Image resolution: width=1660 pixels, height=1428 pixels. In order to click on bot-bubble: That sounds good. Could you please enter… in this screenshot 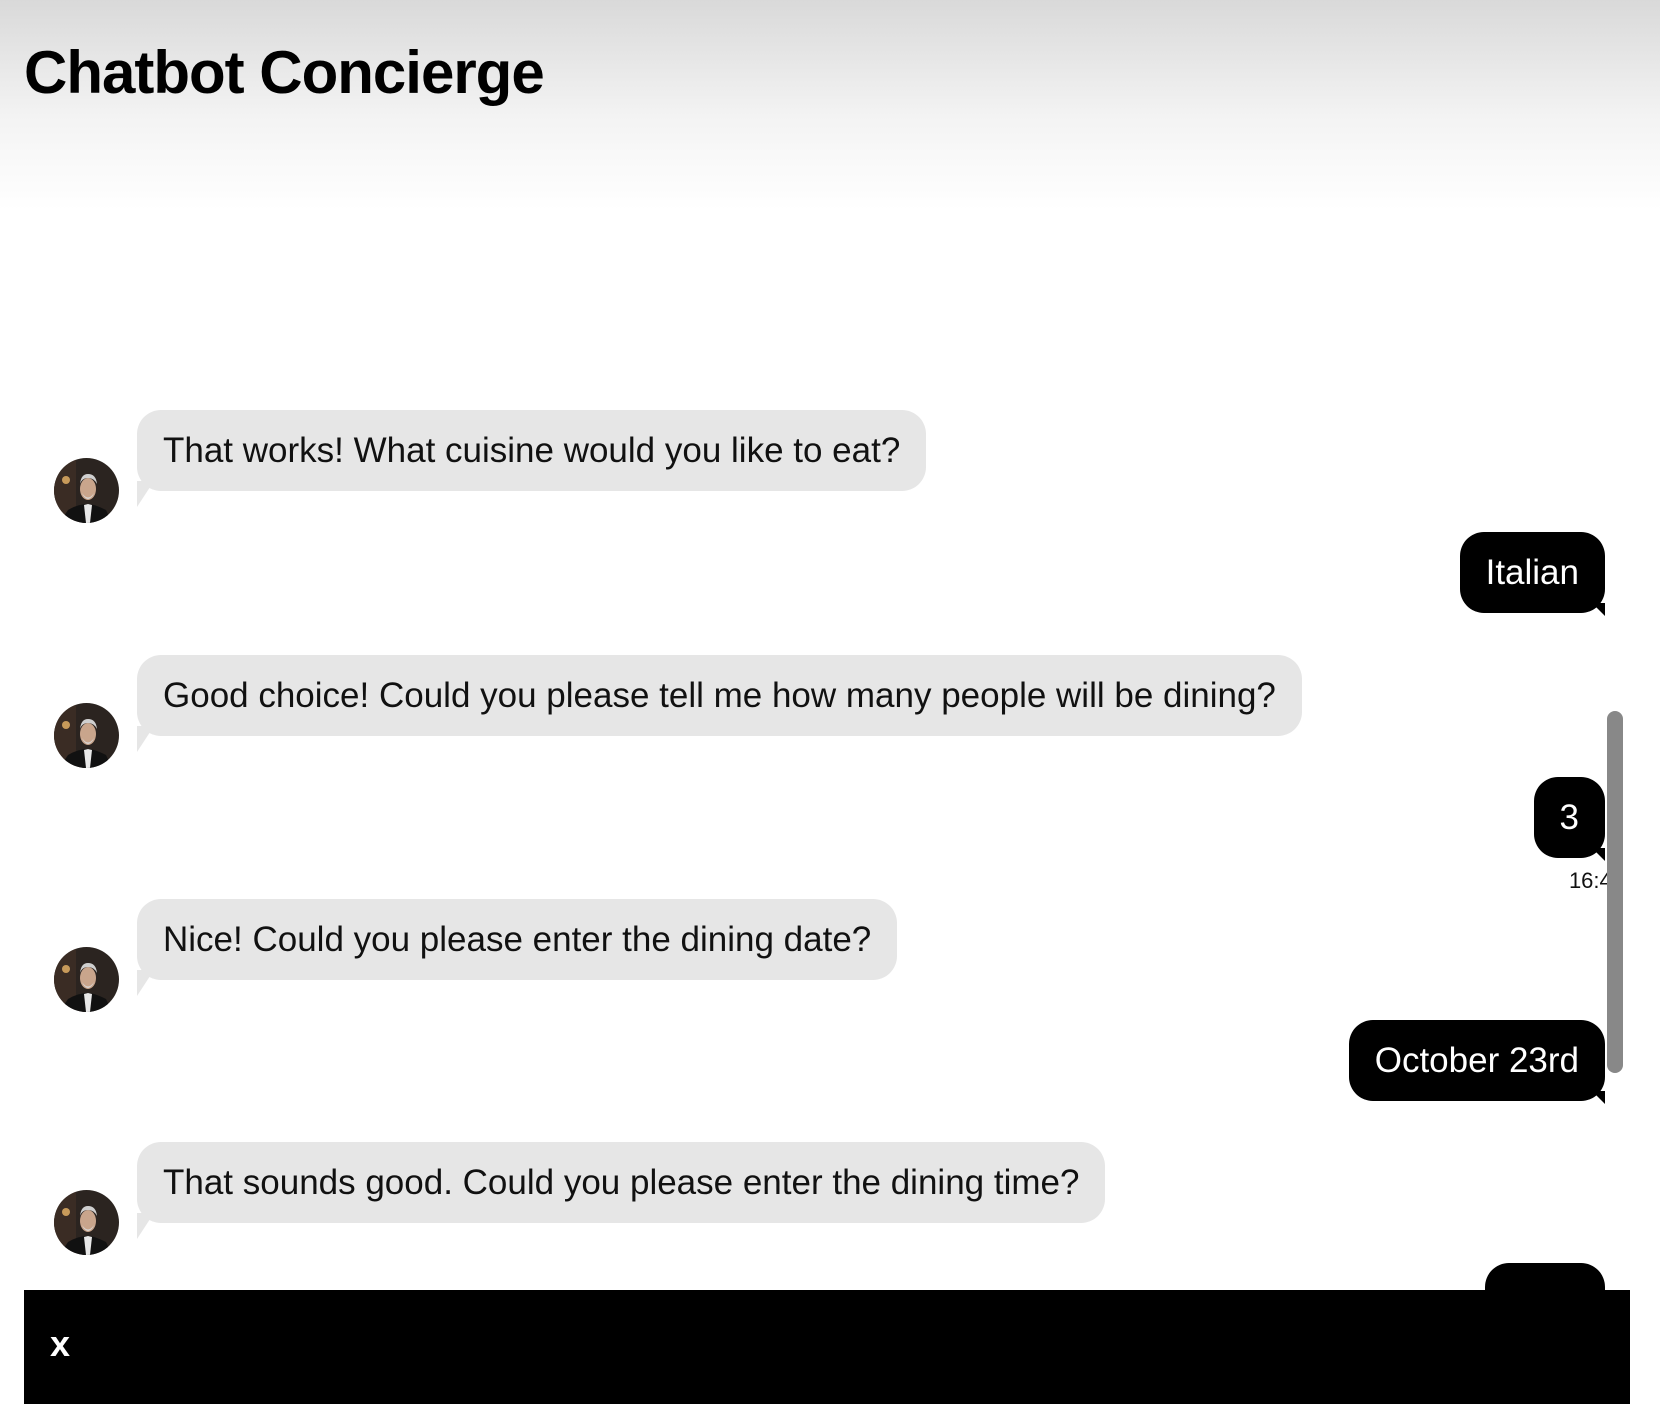, I will do `click(621, 1190)`.